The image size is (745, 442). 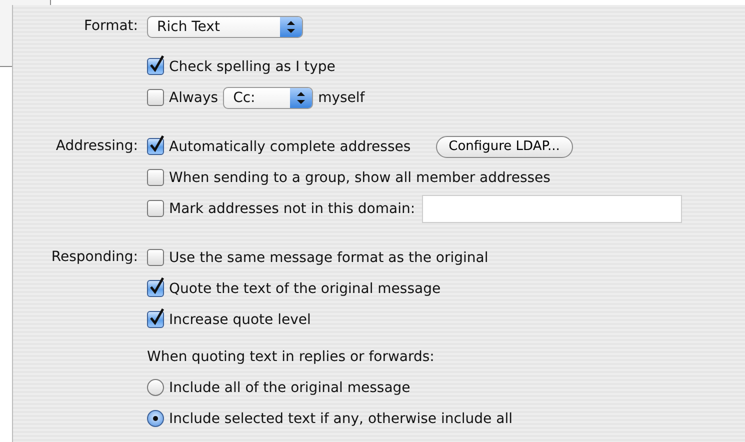 I want to click on section-label: Format:, so click(x=110, y=26).